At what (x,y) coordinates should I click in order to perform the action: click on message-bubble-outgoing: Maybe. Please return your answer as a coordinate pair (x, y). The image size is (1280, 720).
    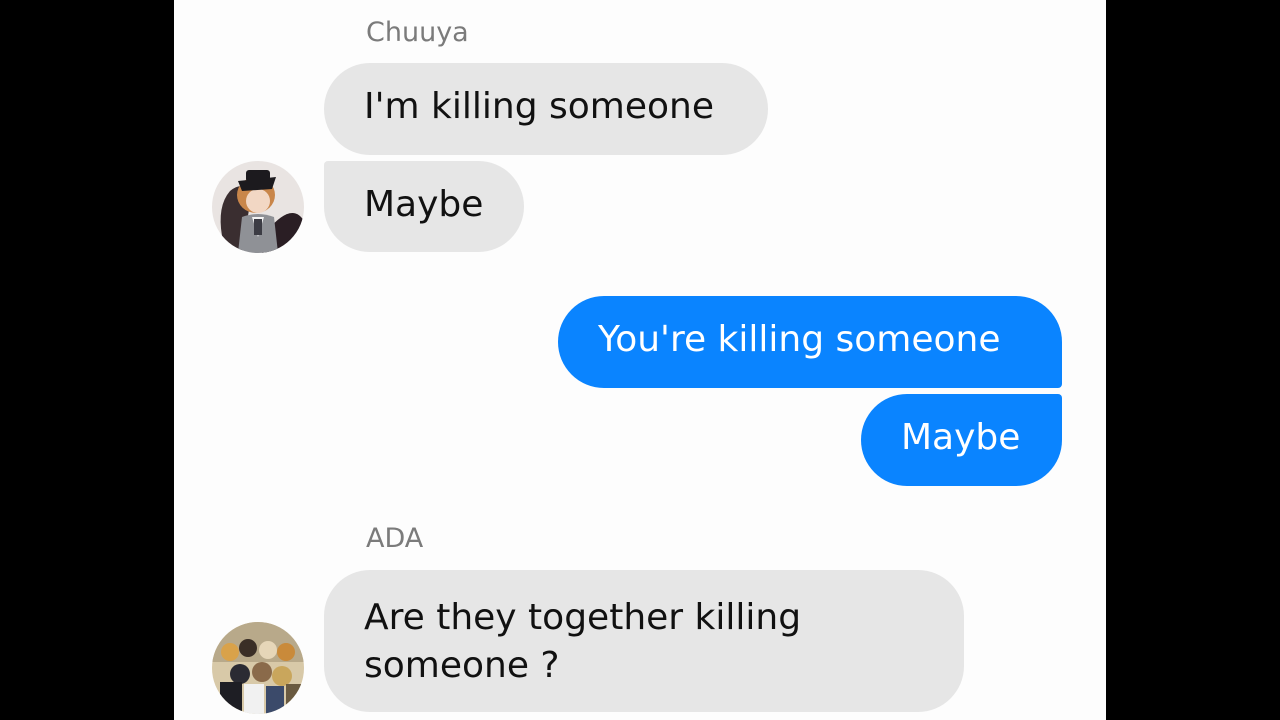
    Looking at the image, I should click on (961, 440).